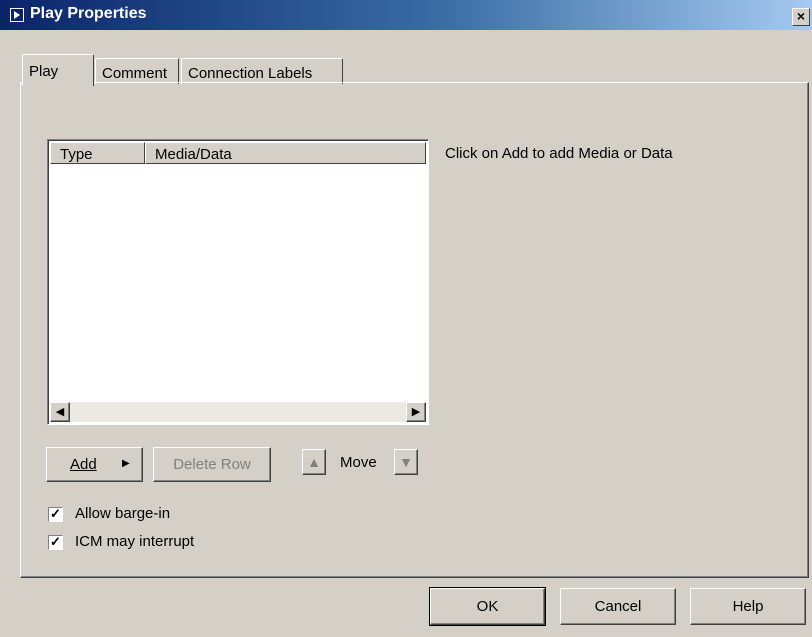  Describe the element at coordinates (748, 606) in the screenshot. I see `help-button: Help` at that location.